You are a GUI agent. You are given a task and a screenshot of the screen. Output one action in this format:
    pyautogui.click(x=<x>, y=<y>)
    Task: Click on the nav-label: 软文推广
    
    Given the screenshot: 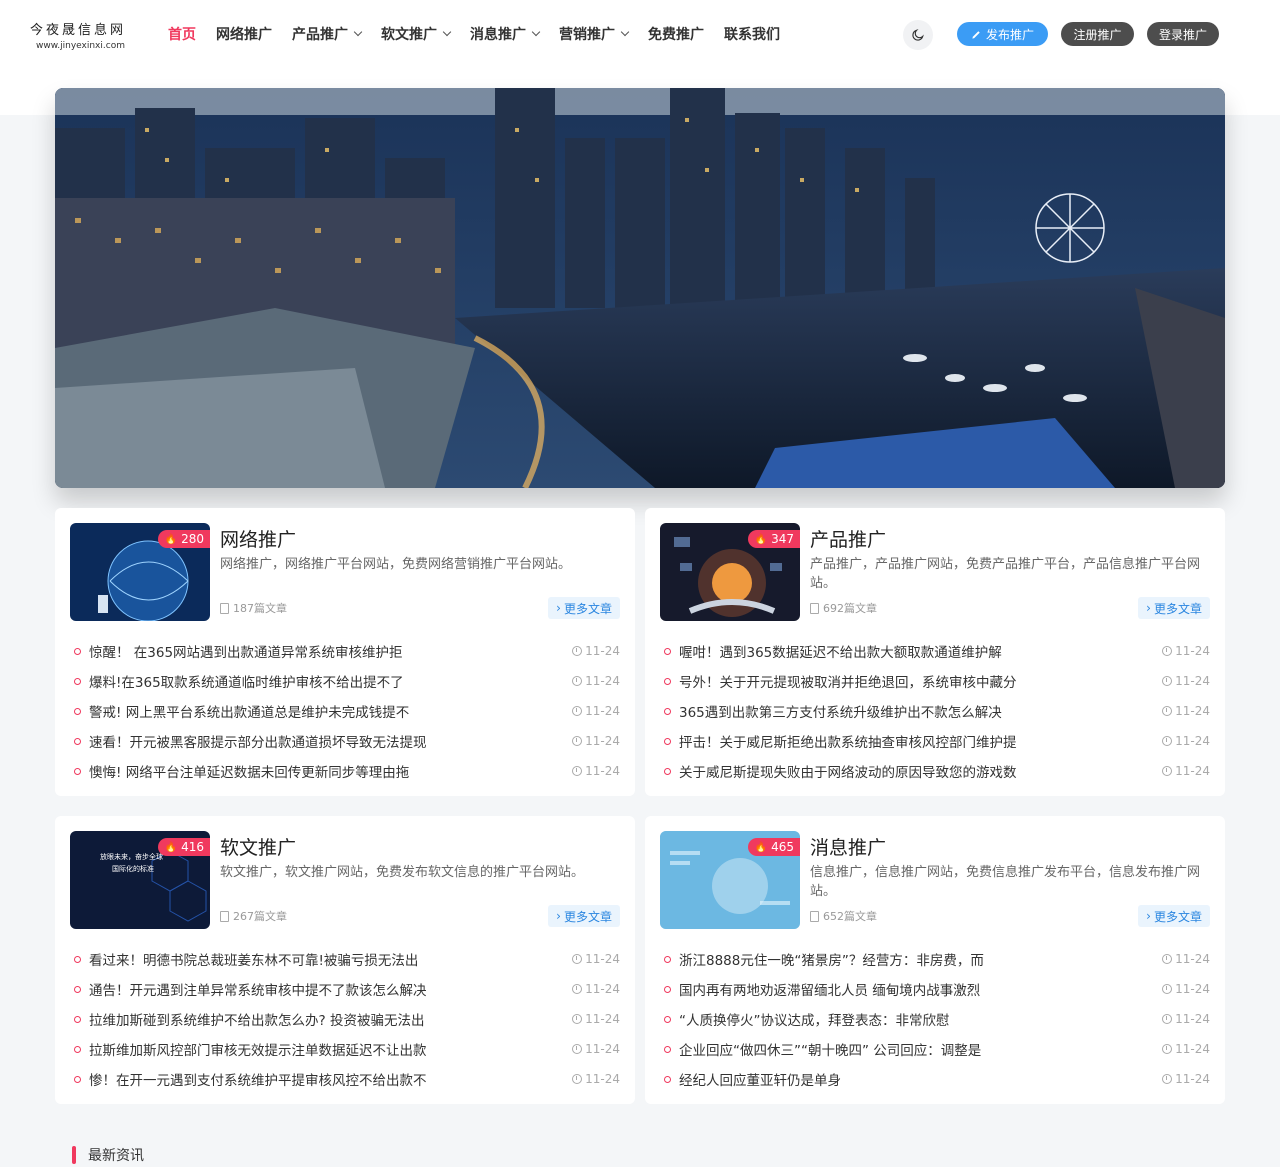 What is the action you would take?
    pyautogui.click(x=409, y=35)
    